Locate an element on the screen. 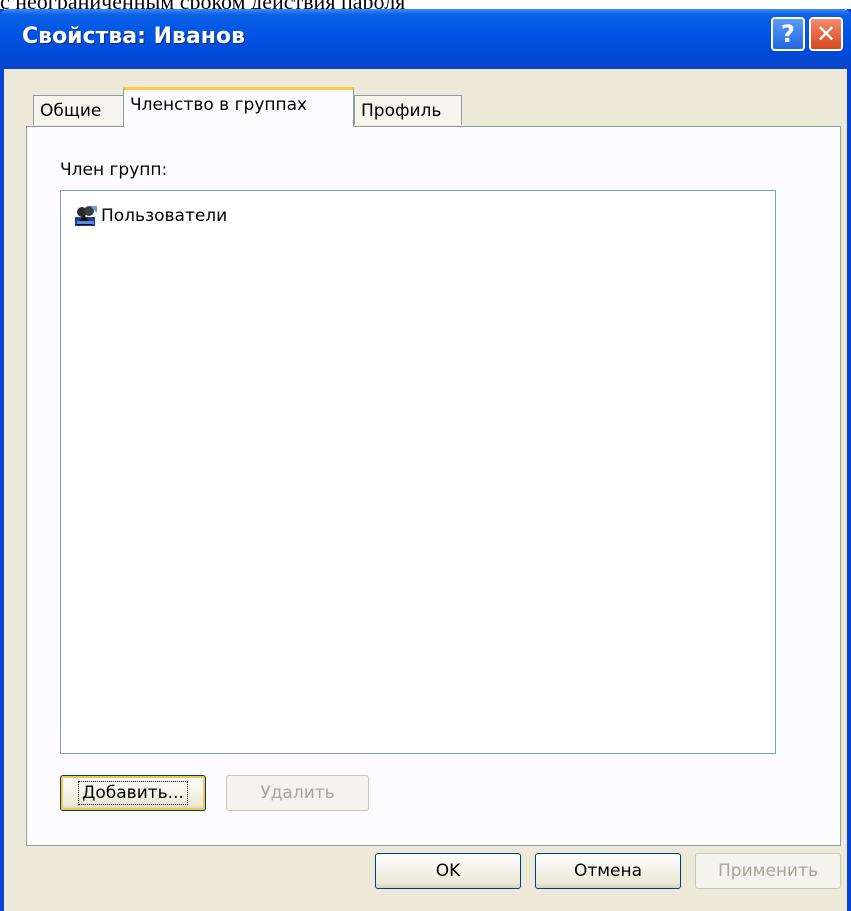  tab-group-membership: Членство в группах is located at coordinates (238, 107).